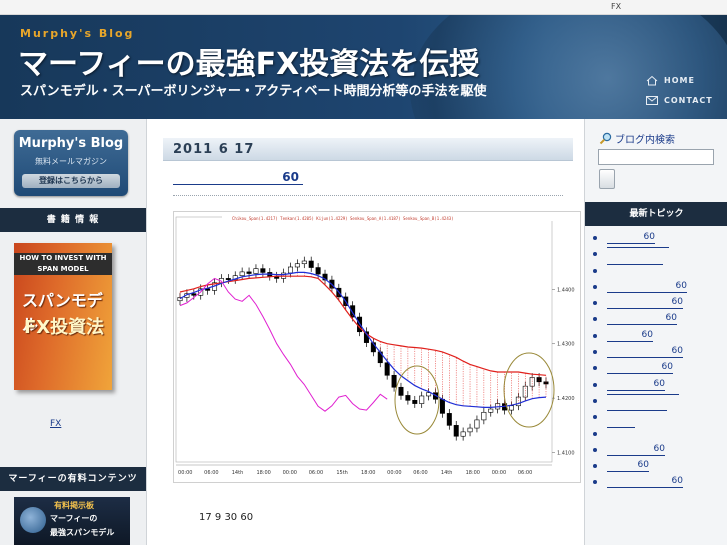  What do you see at coordinates (368, 149) in the screenshot?
I see `post-date-bar: 2011 6 17` at bounding box center [368, 149].